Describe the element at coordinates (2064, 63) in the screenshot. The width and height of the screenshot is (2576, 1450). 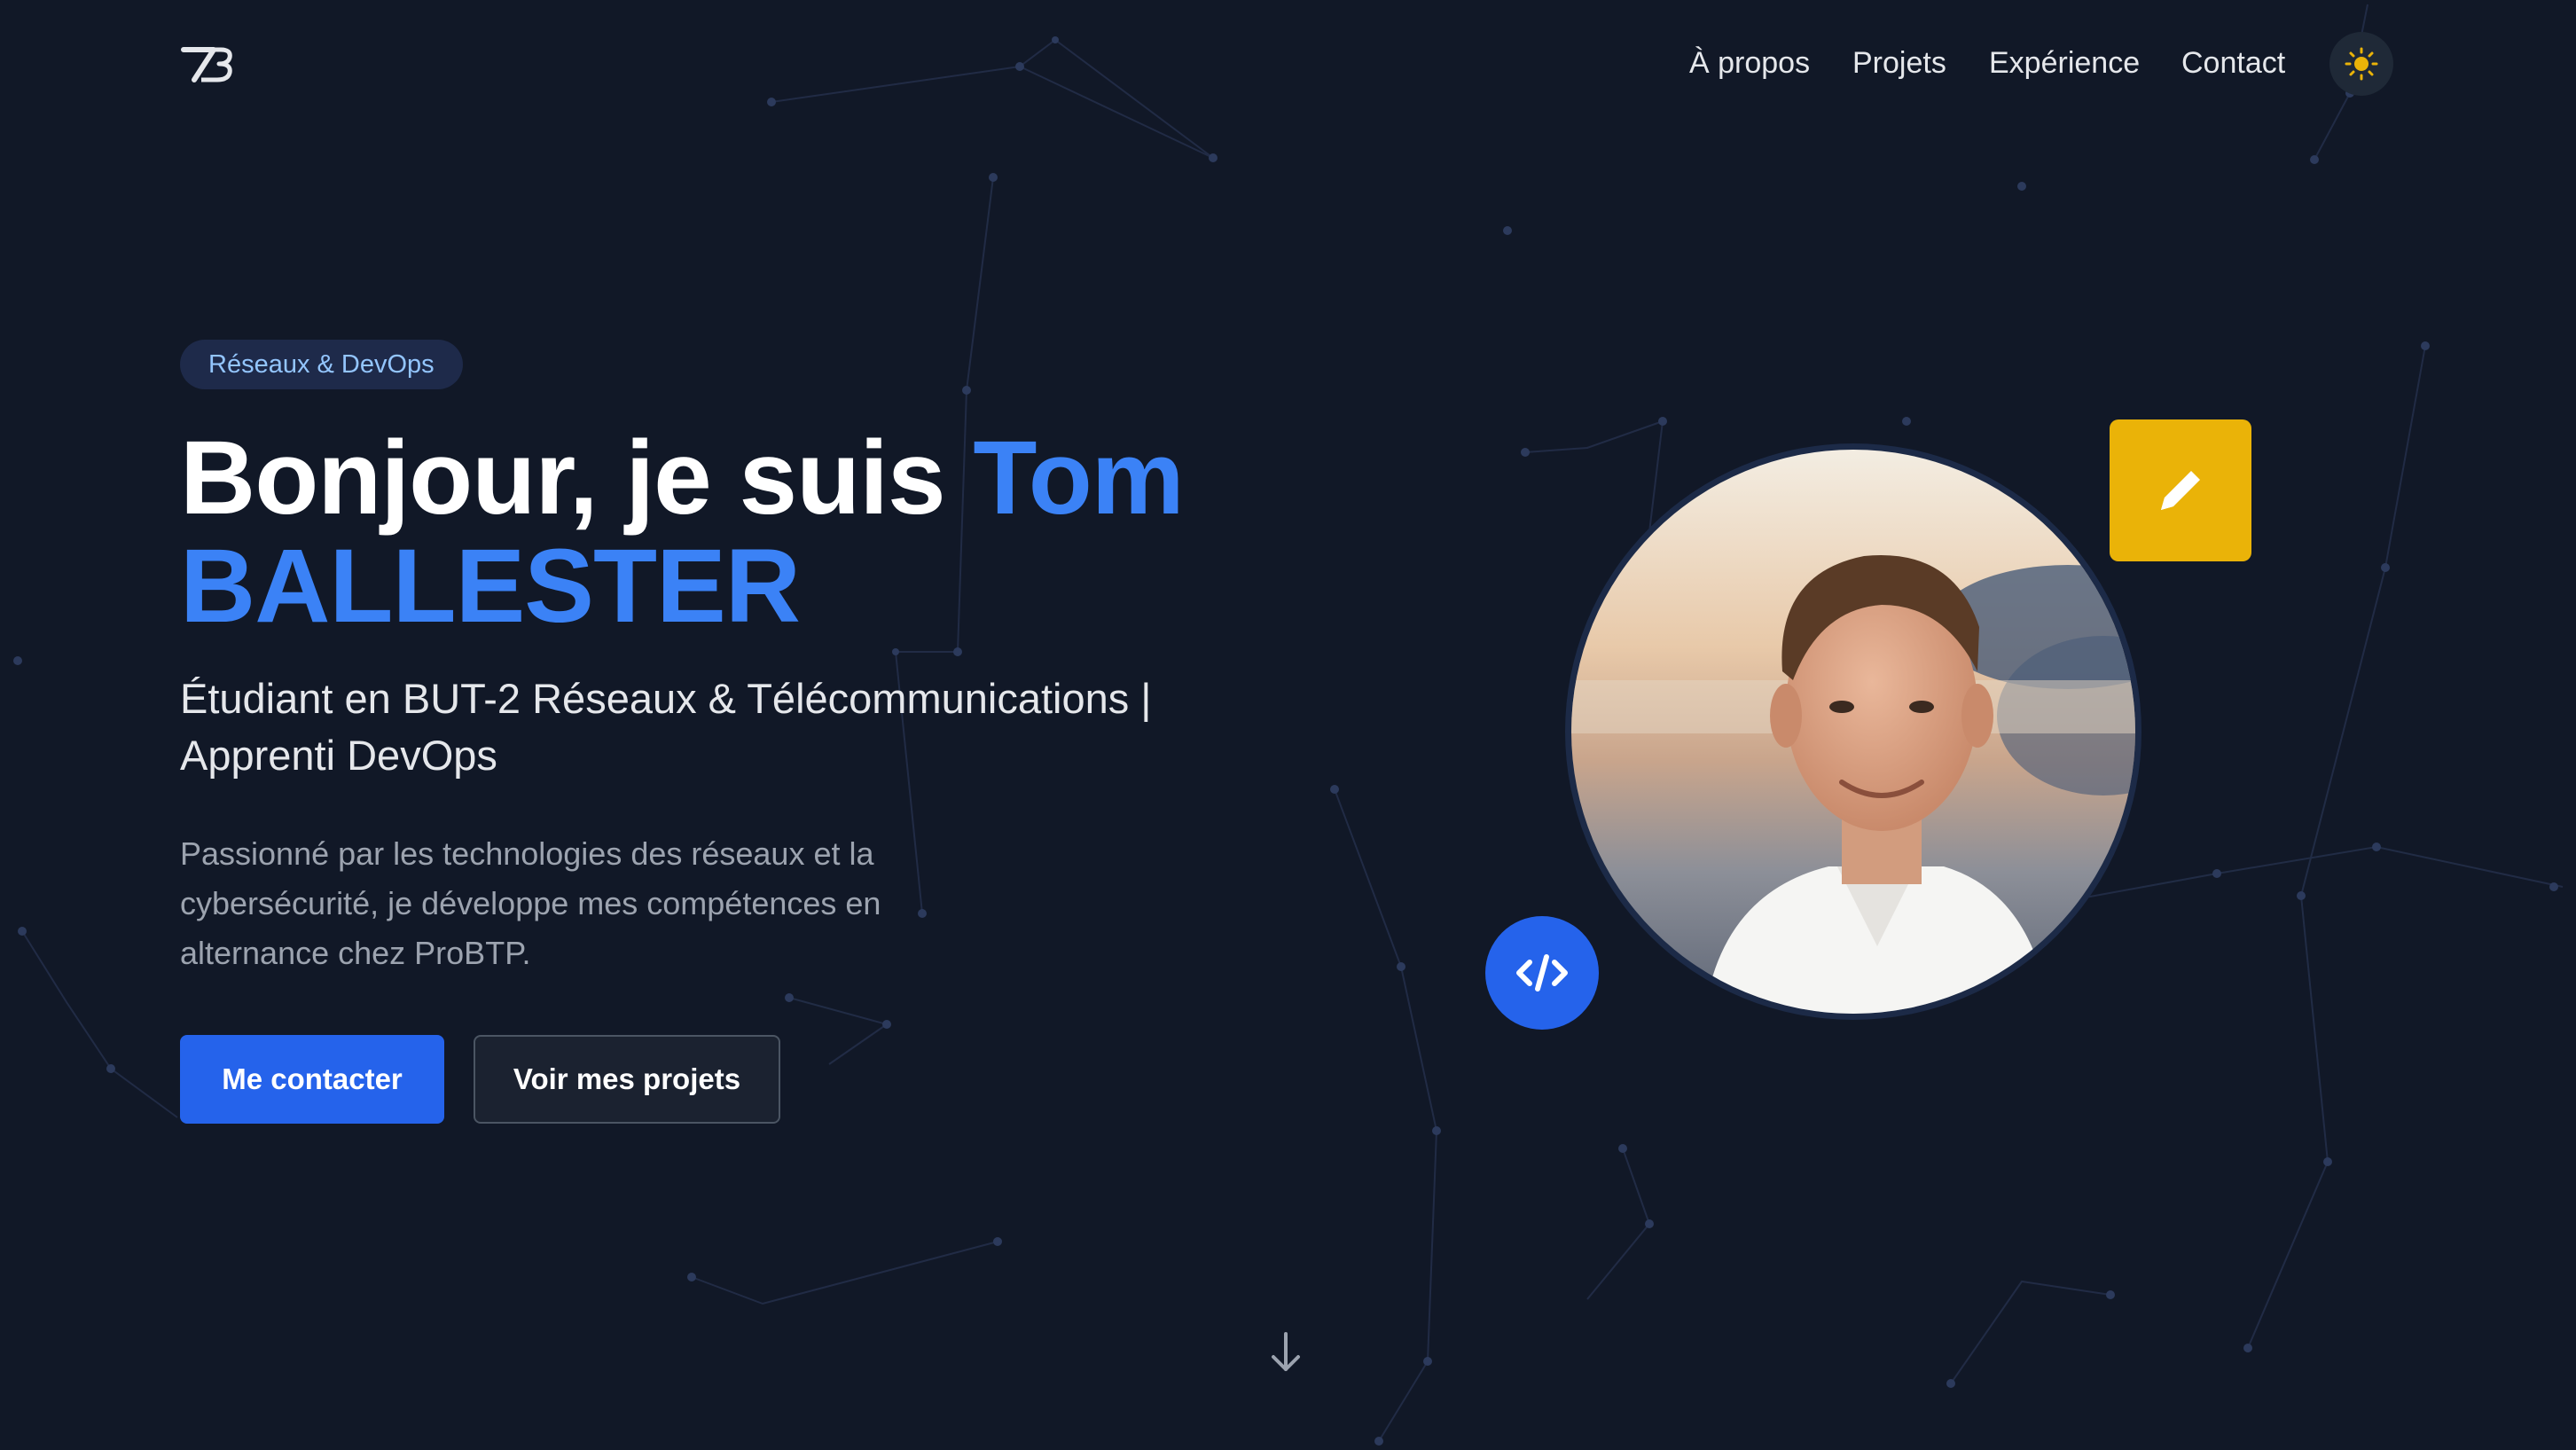
I see `nav-item-experience: Expérience` at that location.